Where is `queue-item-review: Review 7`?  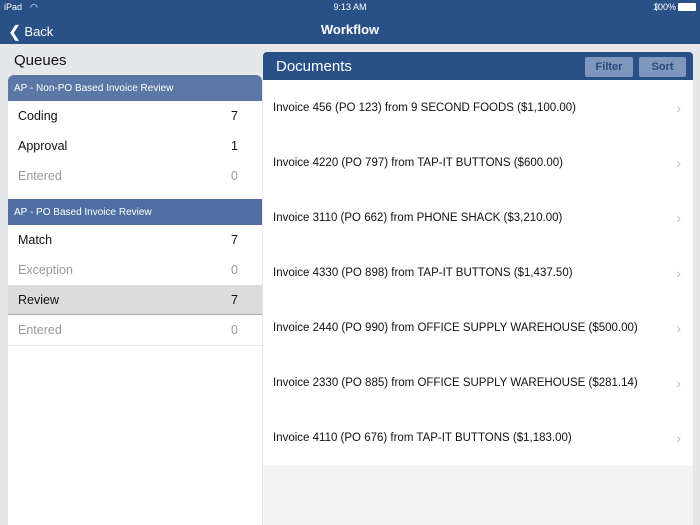 queue-item-review: Review 7 is located at coordinates (135, 300).